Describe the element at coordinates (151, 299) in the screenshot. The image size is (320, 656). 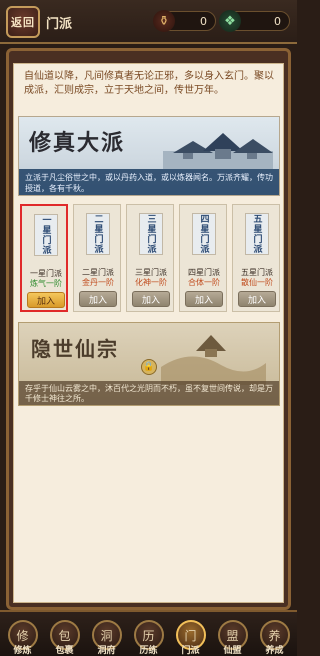
I see `join-button-3: 加入` at that location.